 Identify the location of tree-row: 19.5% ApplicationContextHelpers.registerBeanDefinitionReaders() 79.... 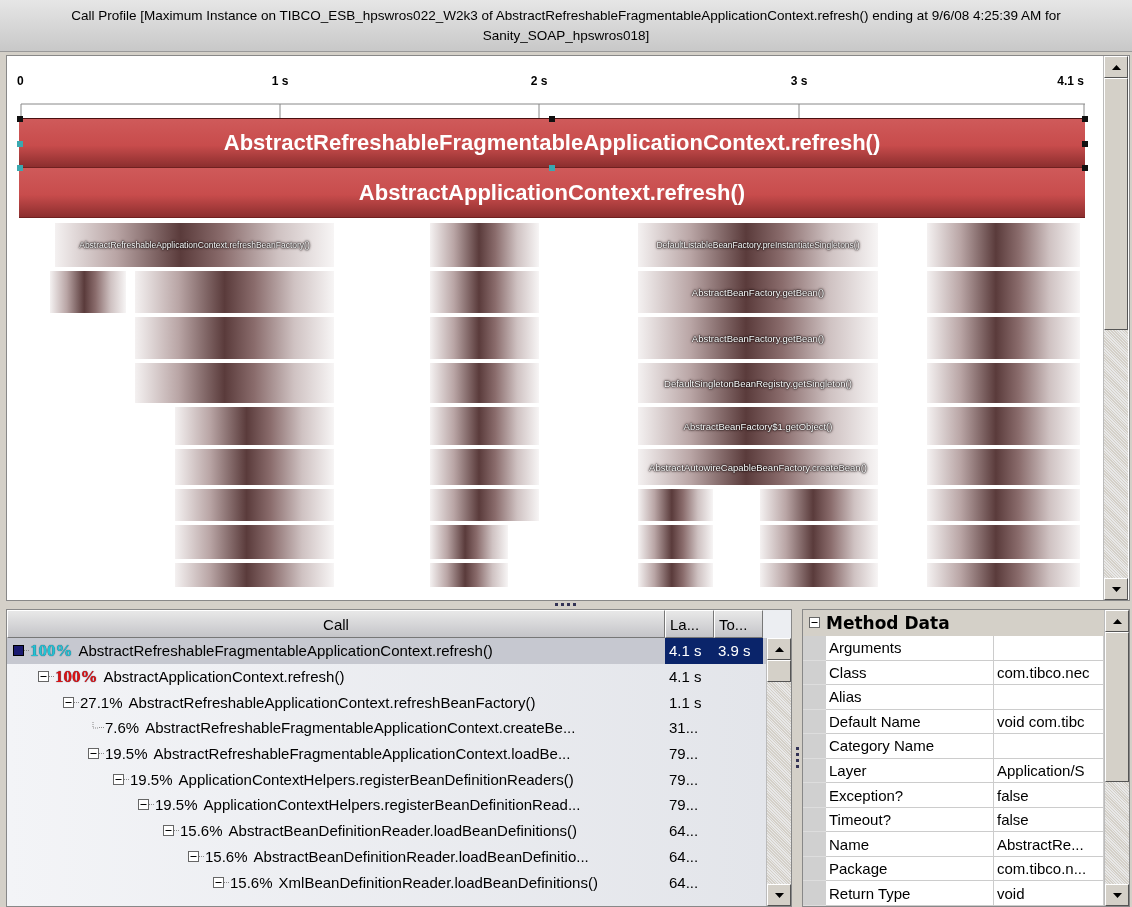
(386, 779).